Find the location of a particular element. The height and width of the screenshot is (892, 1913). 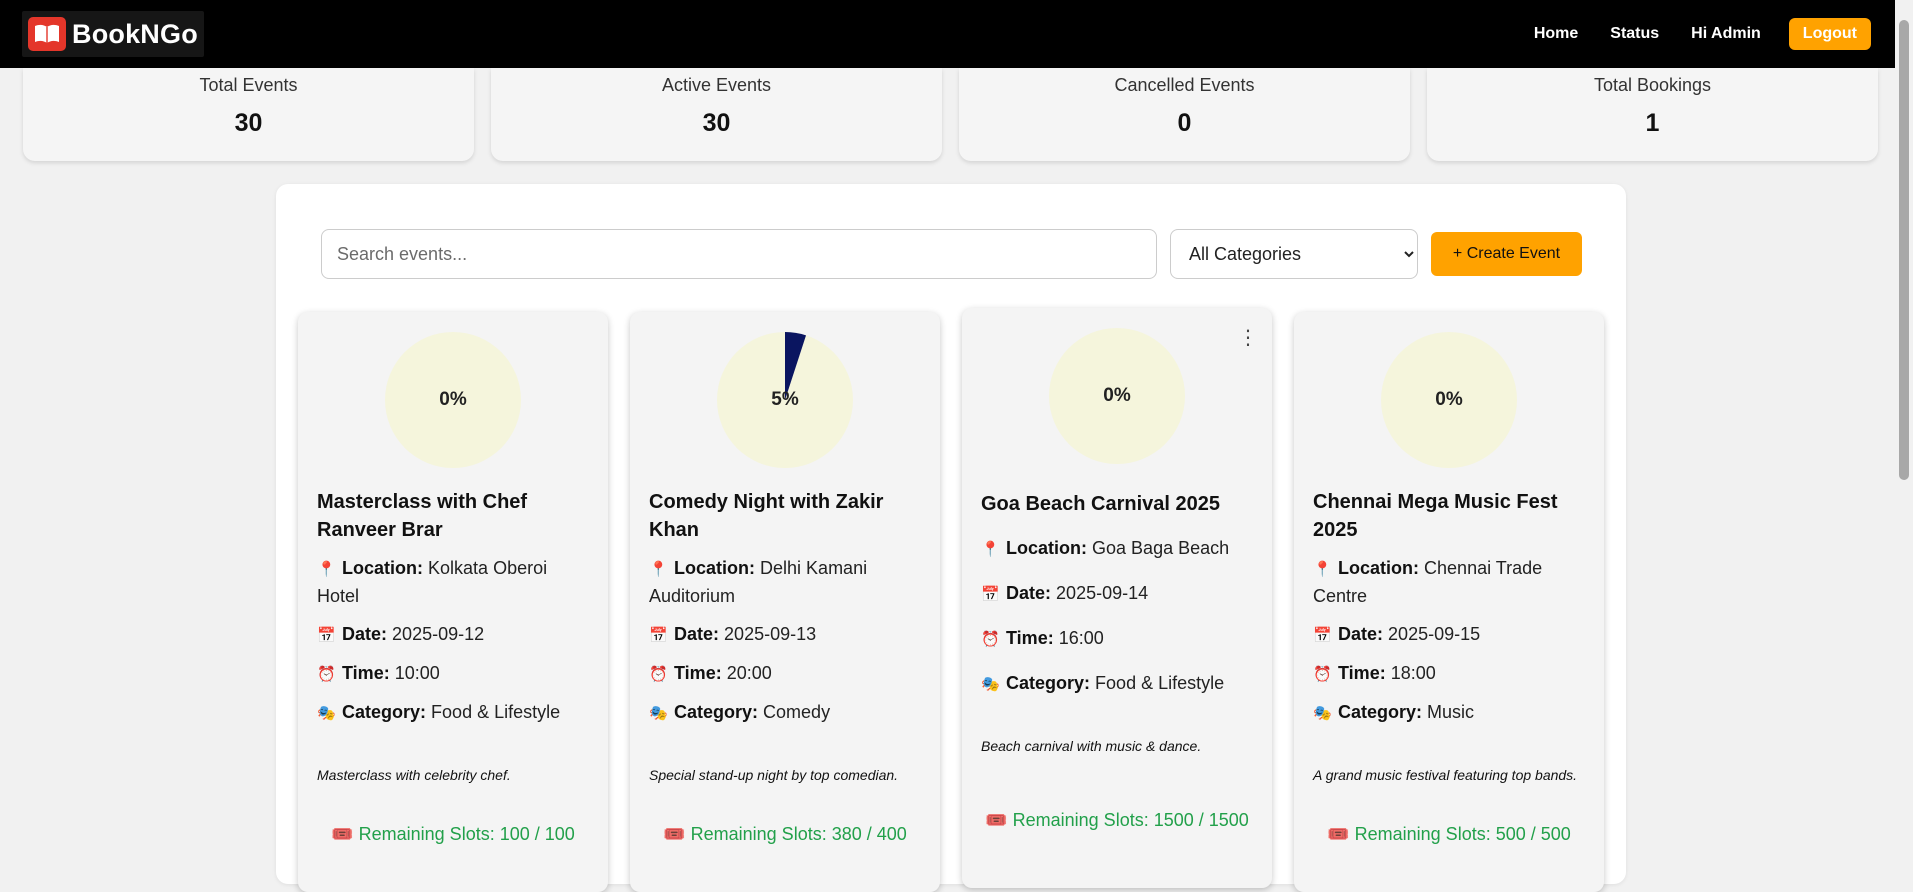

stat-label: Total Bookings is located at coordinates (1652, 85).